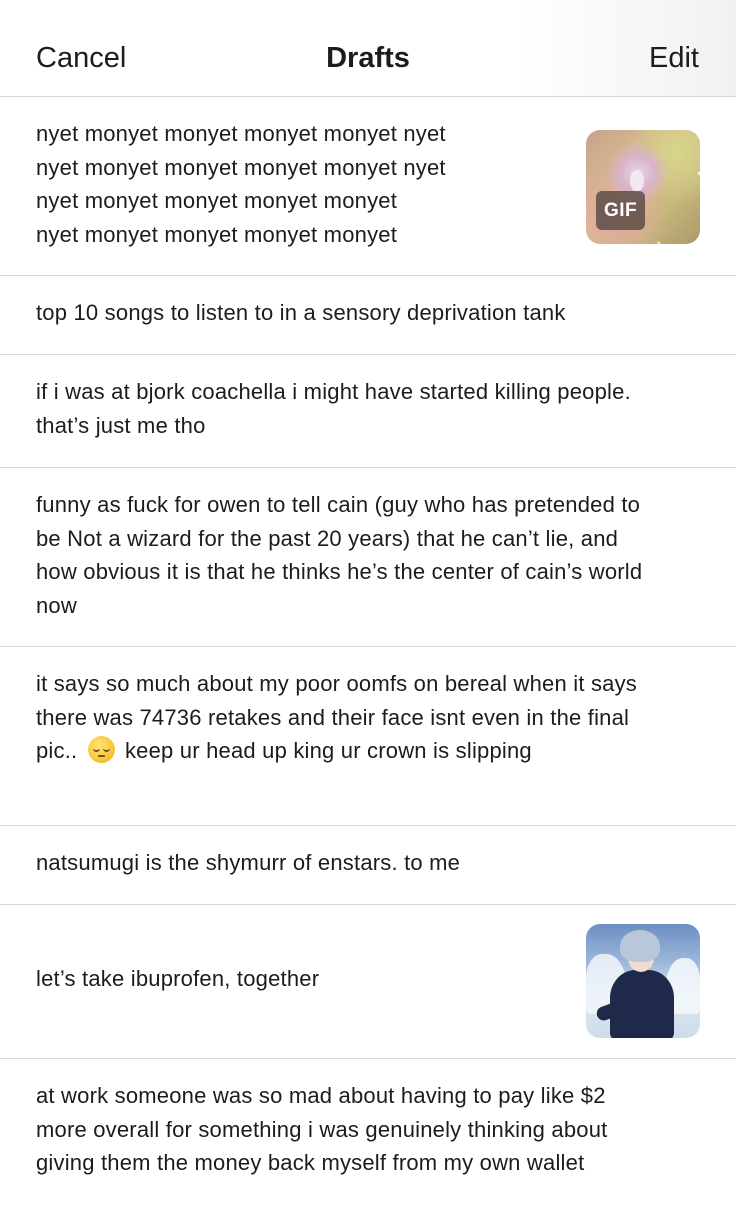 The image size is (736, 1209). I want to click on gif-badge: GIF, so click(621, 210).